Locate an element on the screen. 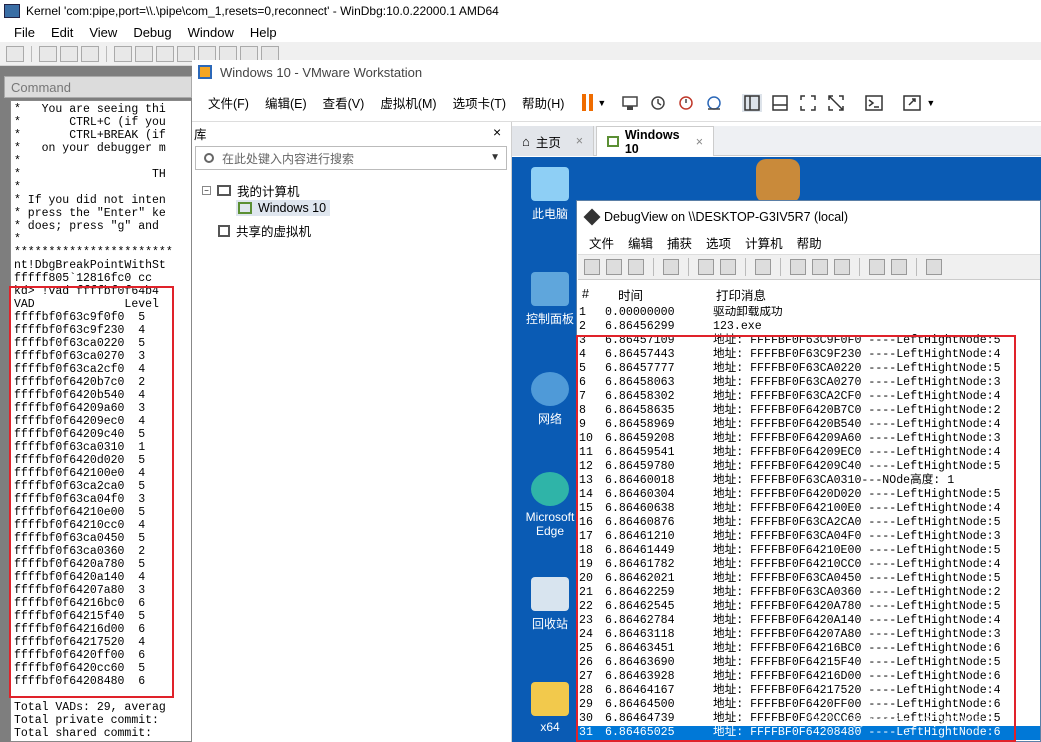 The image size is (1041, 742). debugview-toolbar is located at coordinates (809, 267).